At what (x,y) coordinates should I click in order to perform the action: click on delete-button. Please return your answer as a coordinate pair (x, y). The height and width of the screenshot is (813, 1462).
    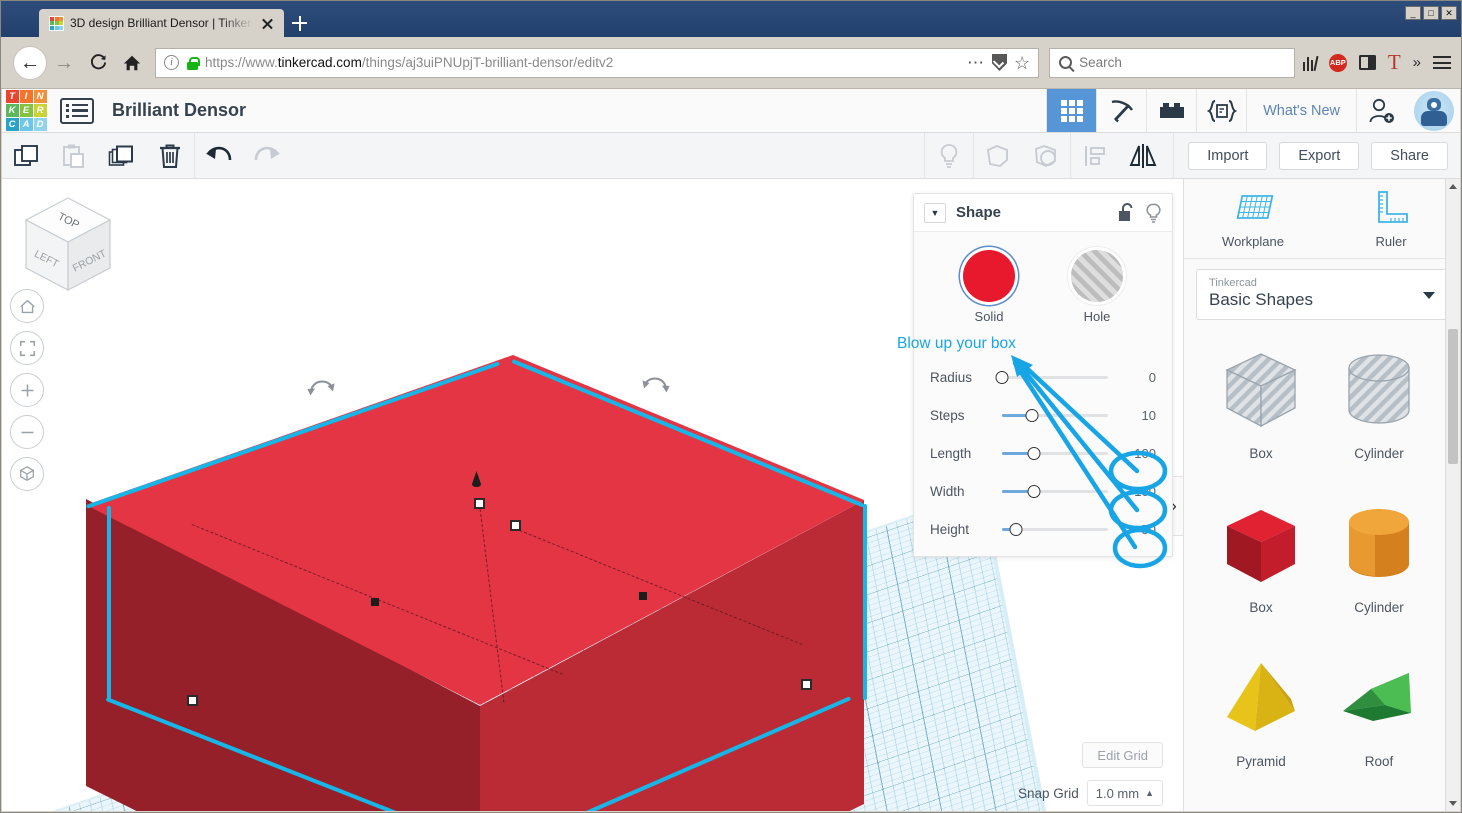
    Looking at the image, I should click on (170, 156).